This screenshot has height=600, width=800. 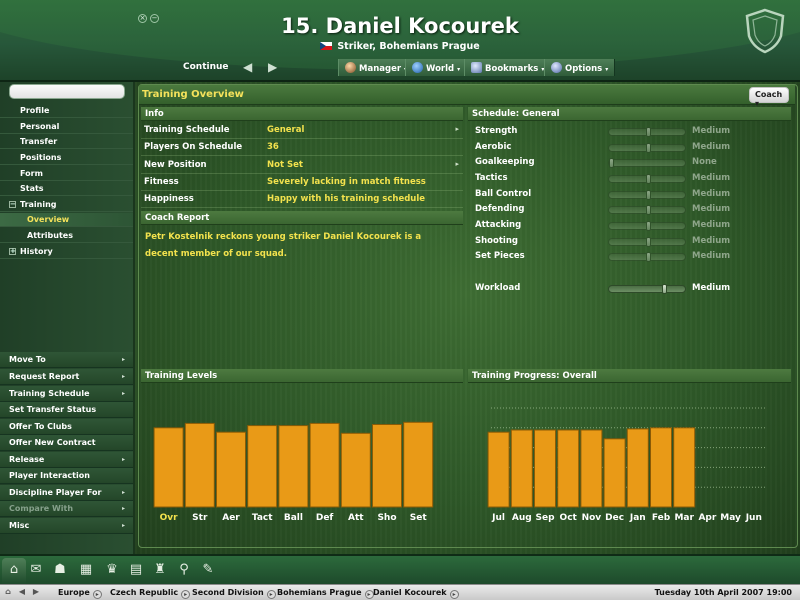 What do you see at coordinates (22, 592) in the screenshot?
I see `status-back-icon: ◀` at bounding box center [22, 592].